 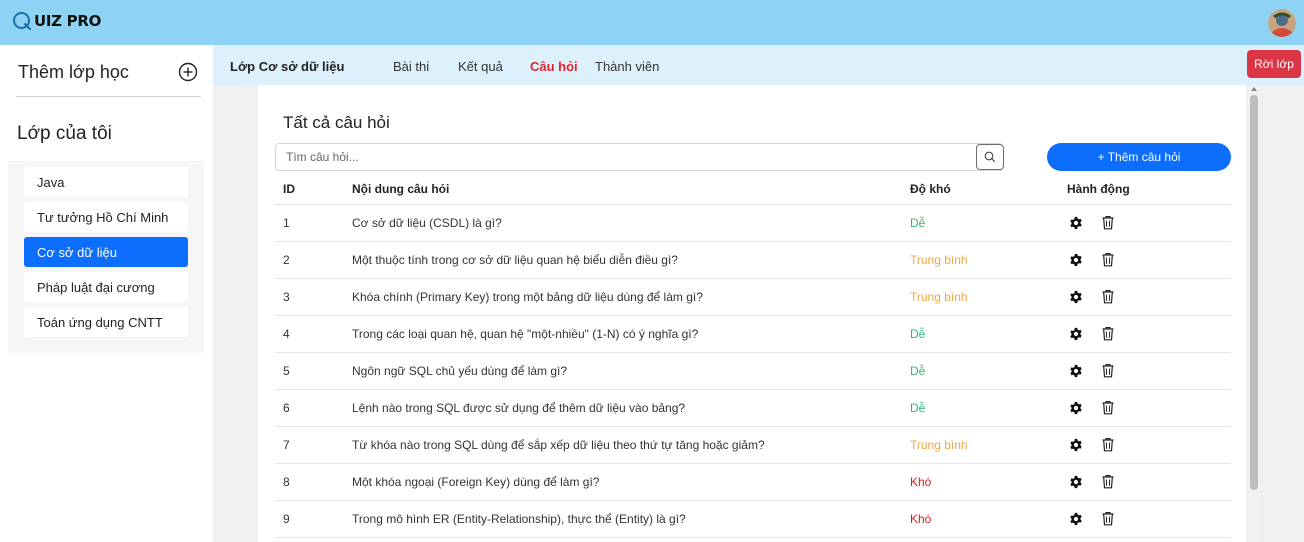 I want to click on table-header-row: ID Nội dung câu hỏi Độ khó Hành động, so click(x=753, y=189).